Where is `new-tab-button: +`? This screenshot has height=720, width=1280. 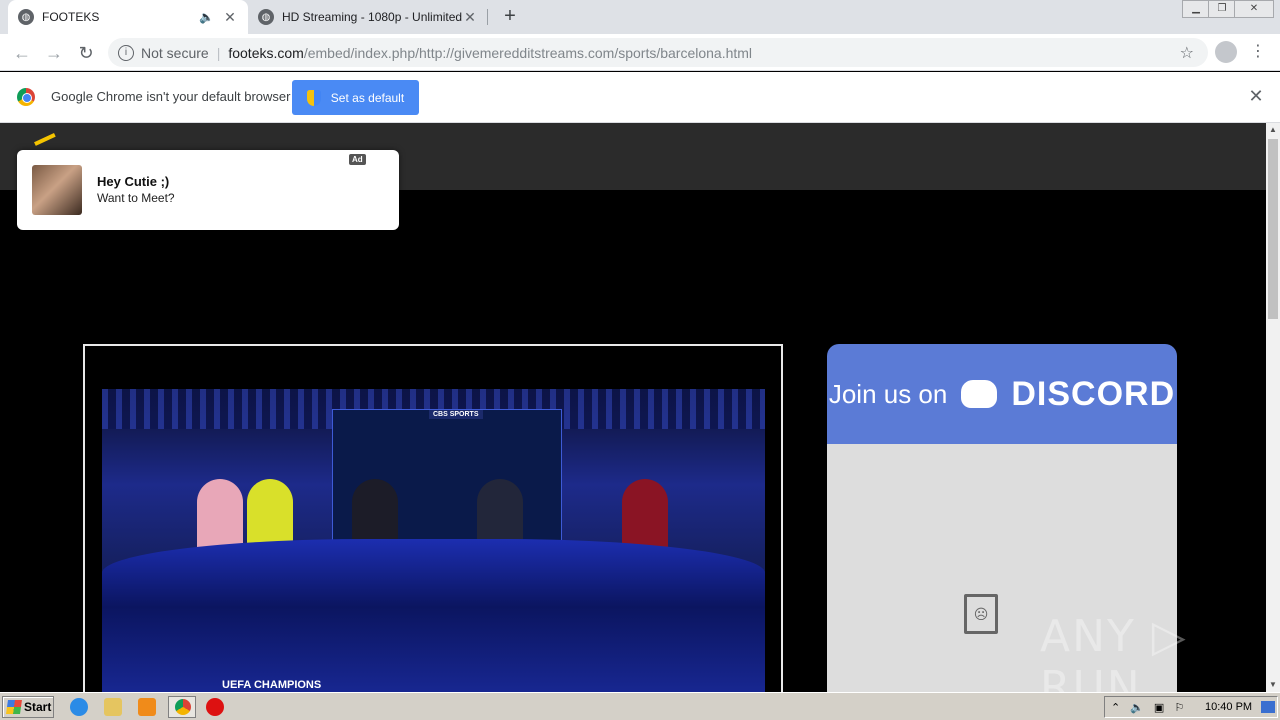
new-tab-button: + is located at coordinates (510, 16).